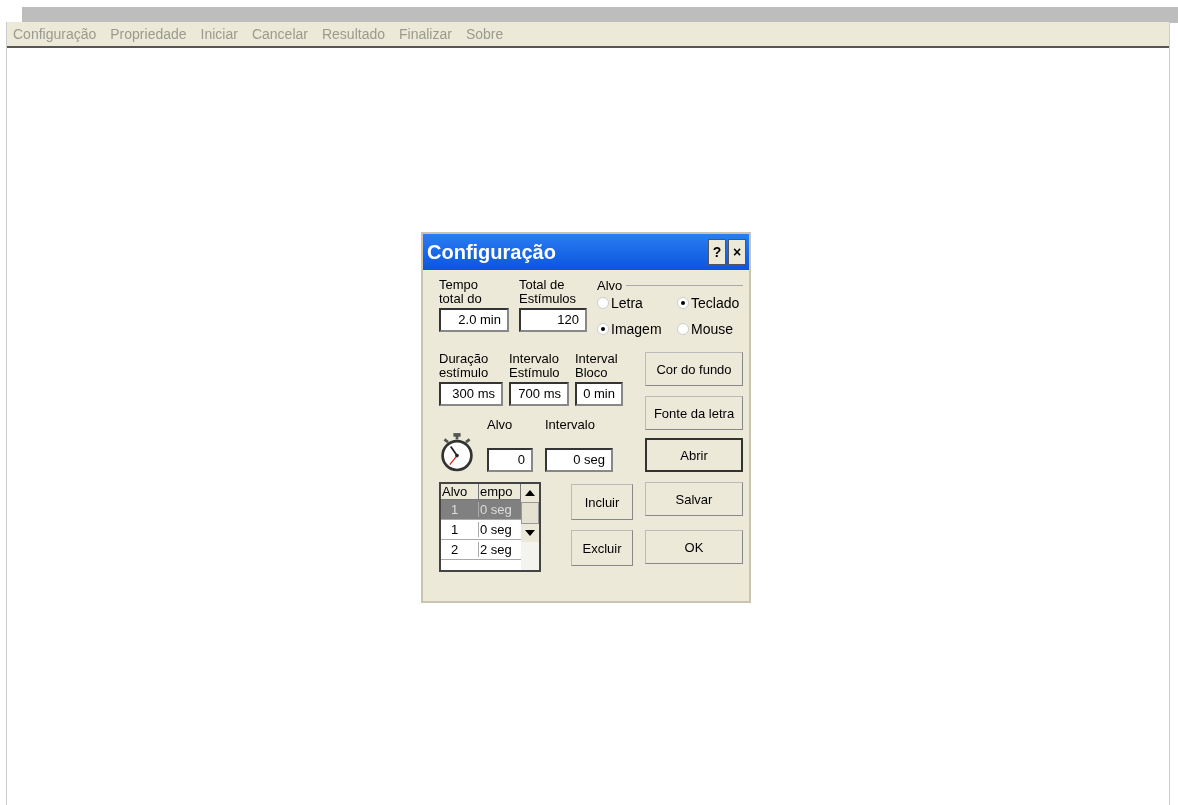 The image size is (1178, 805). What do you see at coordinates (597, 367) in the screenshot?
I see `field-label: Interval Bloco` at bounding box center [597, 367].